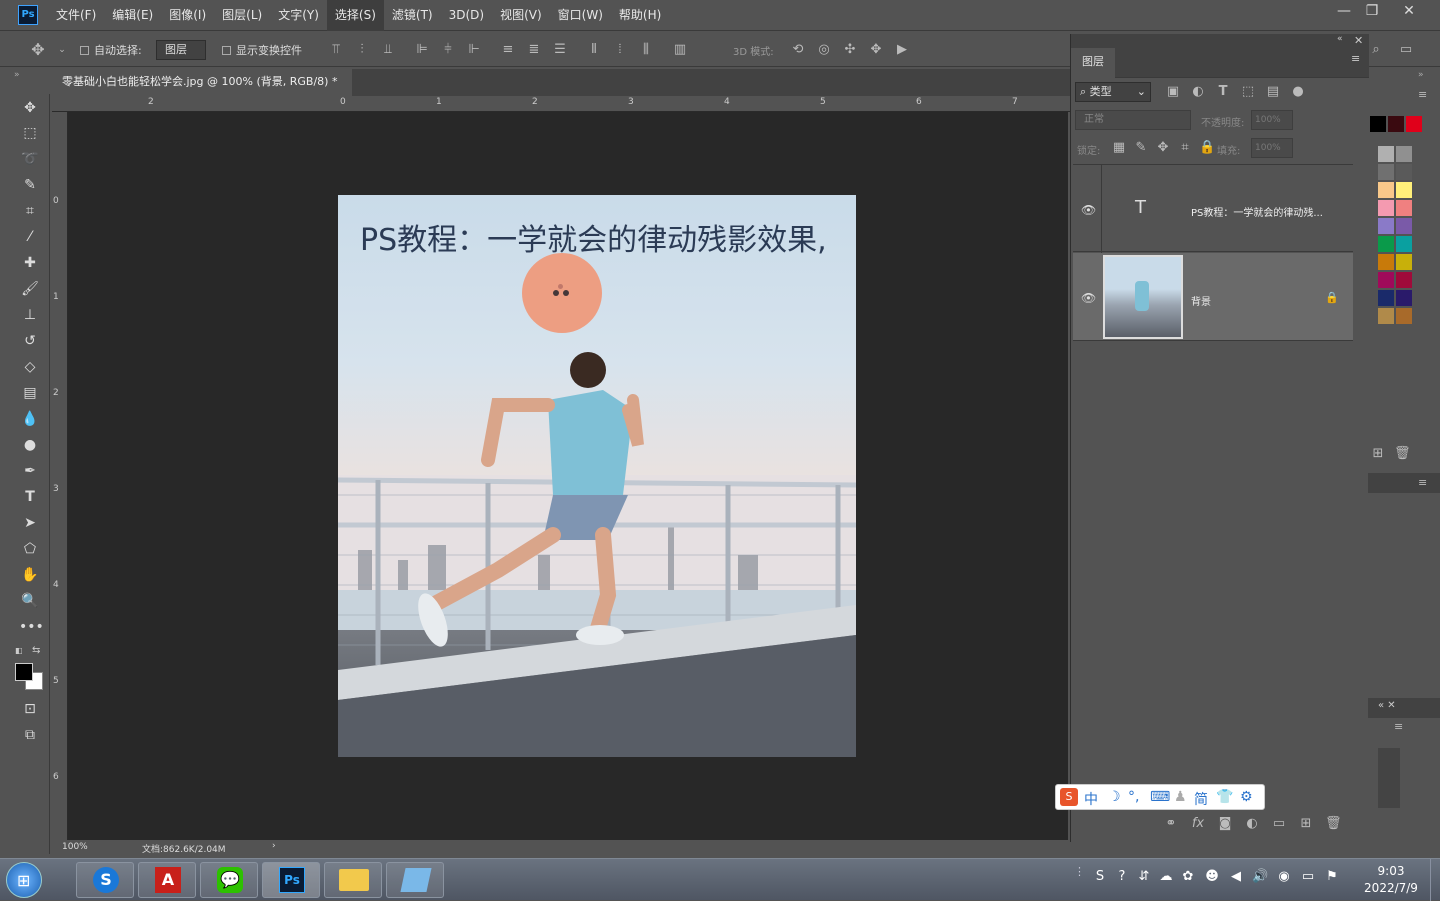 The width and height of the screenshot is (1440, 901). What do you see at coordinates (24, 880) in the screenshot?
I see `start-button: ⊞` at bounding box center [24, 880].